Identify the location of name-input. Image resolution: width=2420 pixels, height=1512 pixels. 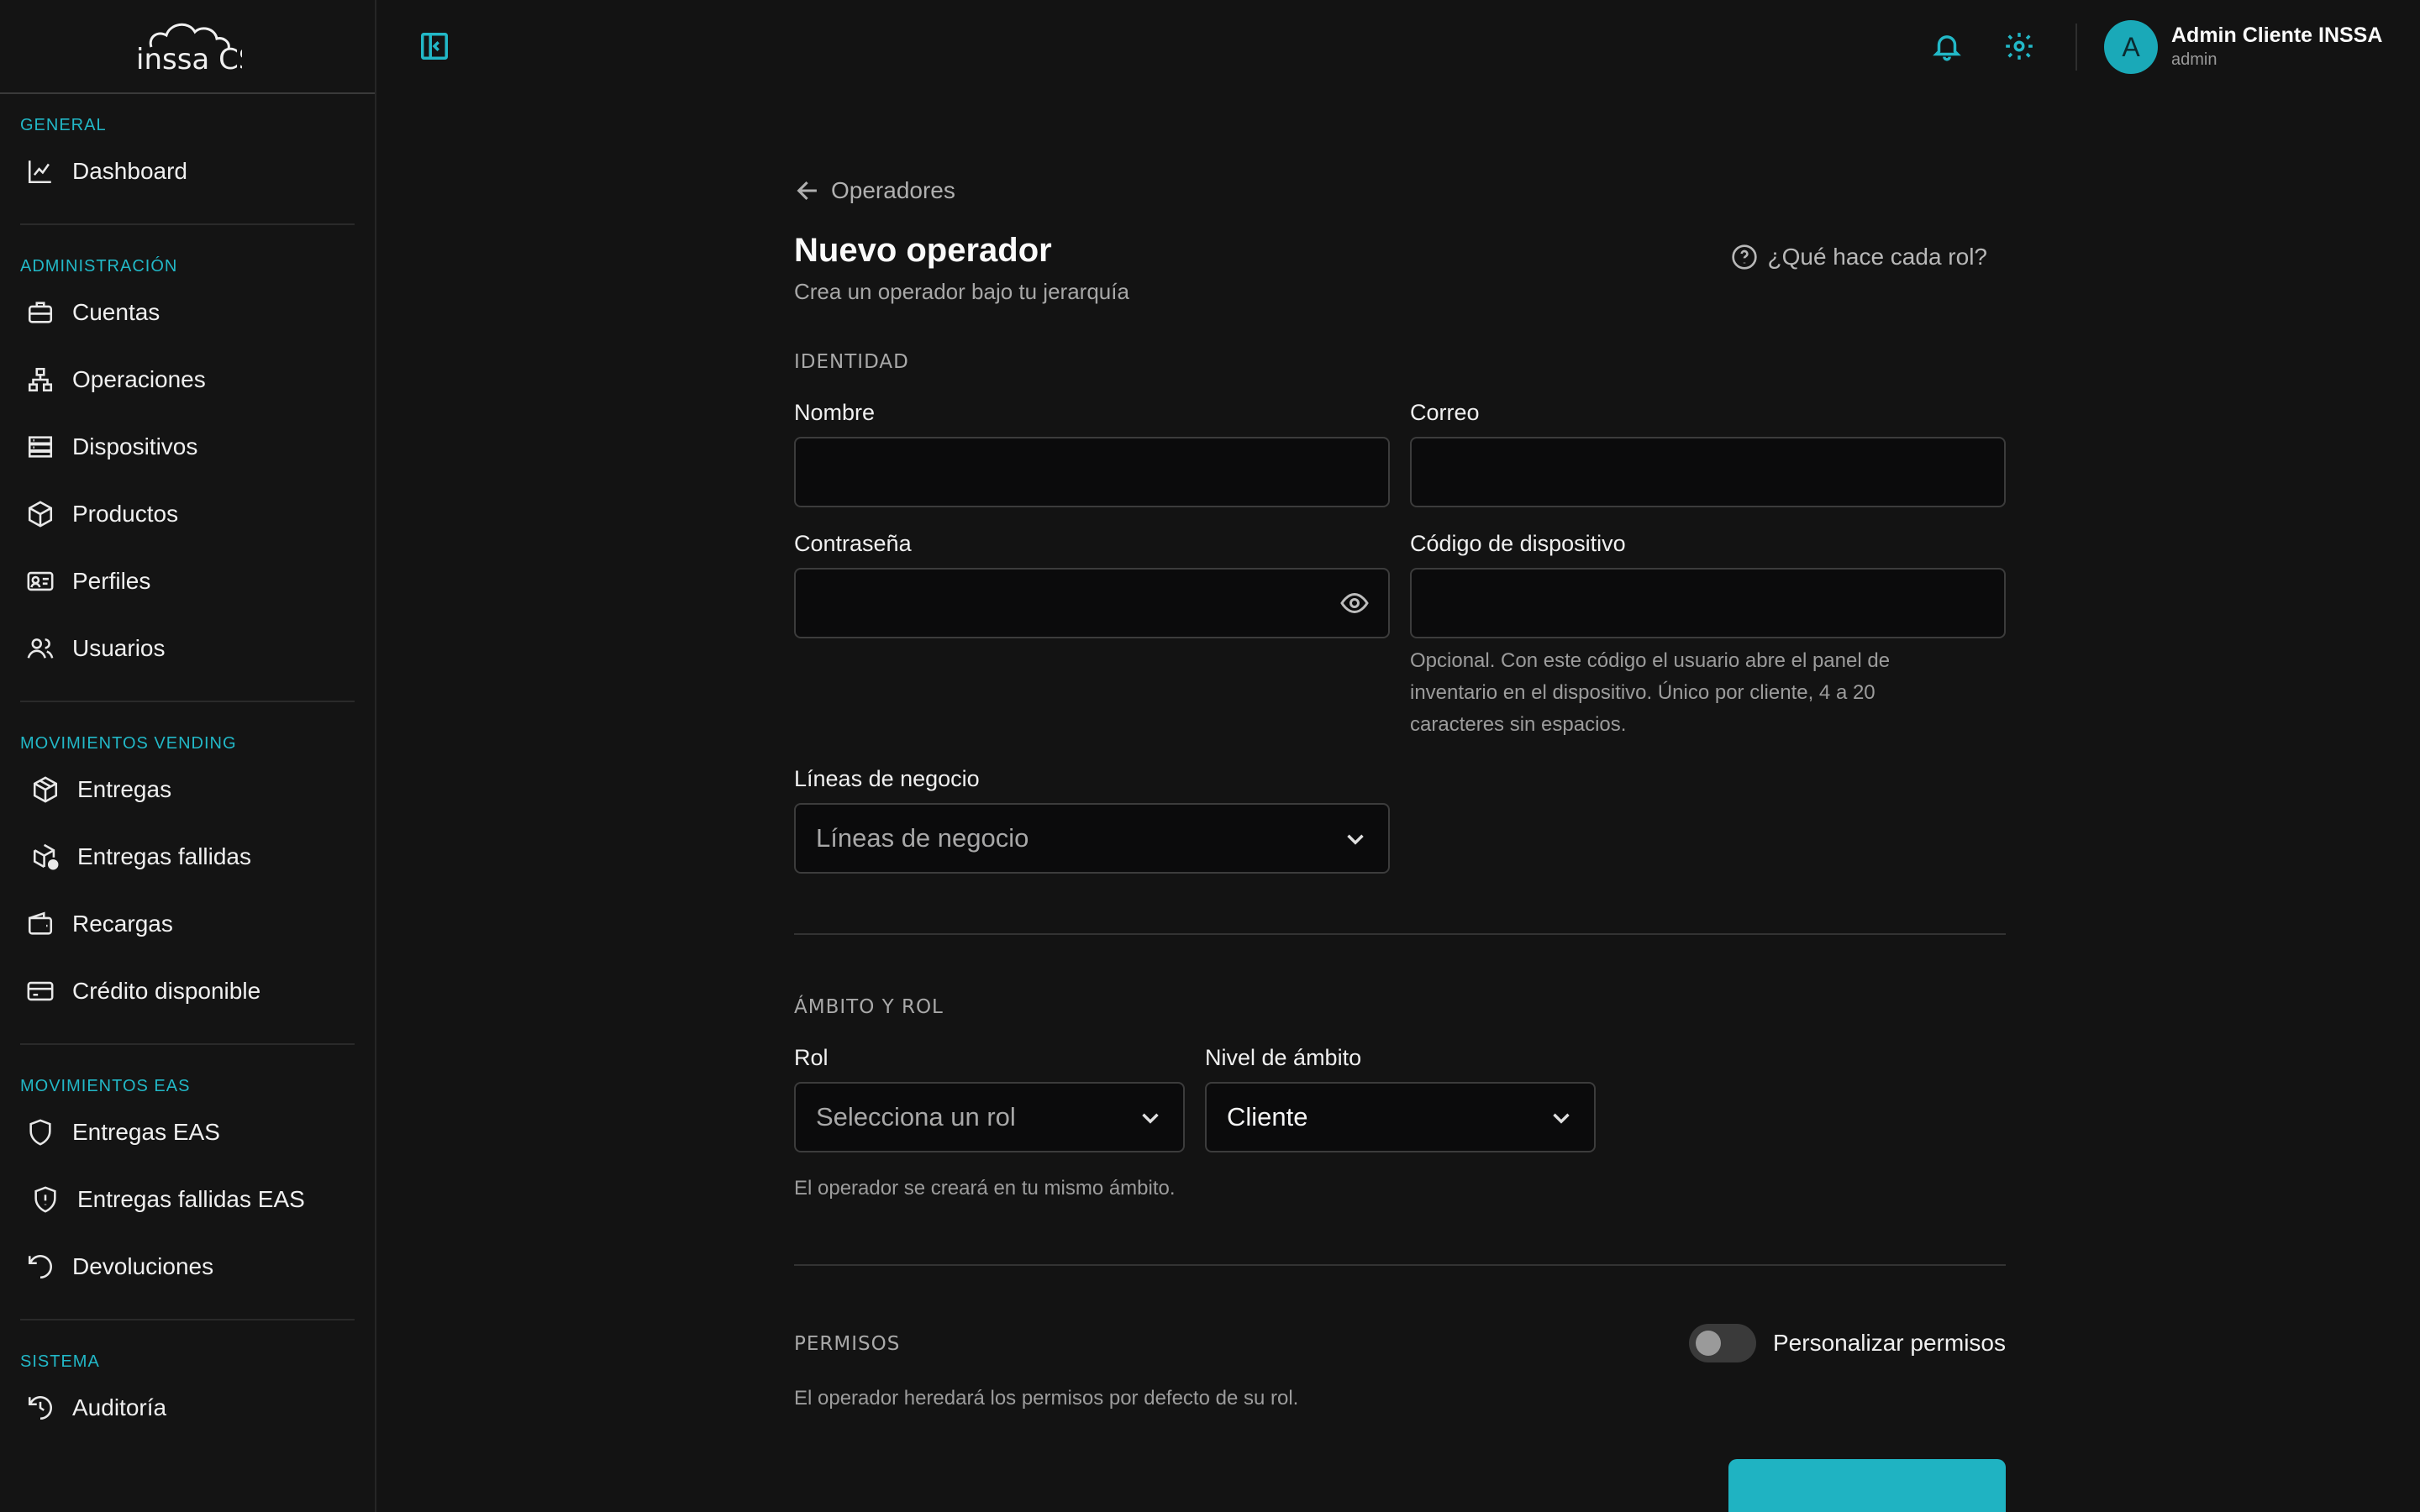
(1092, 472).